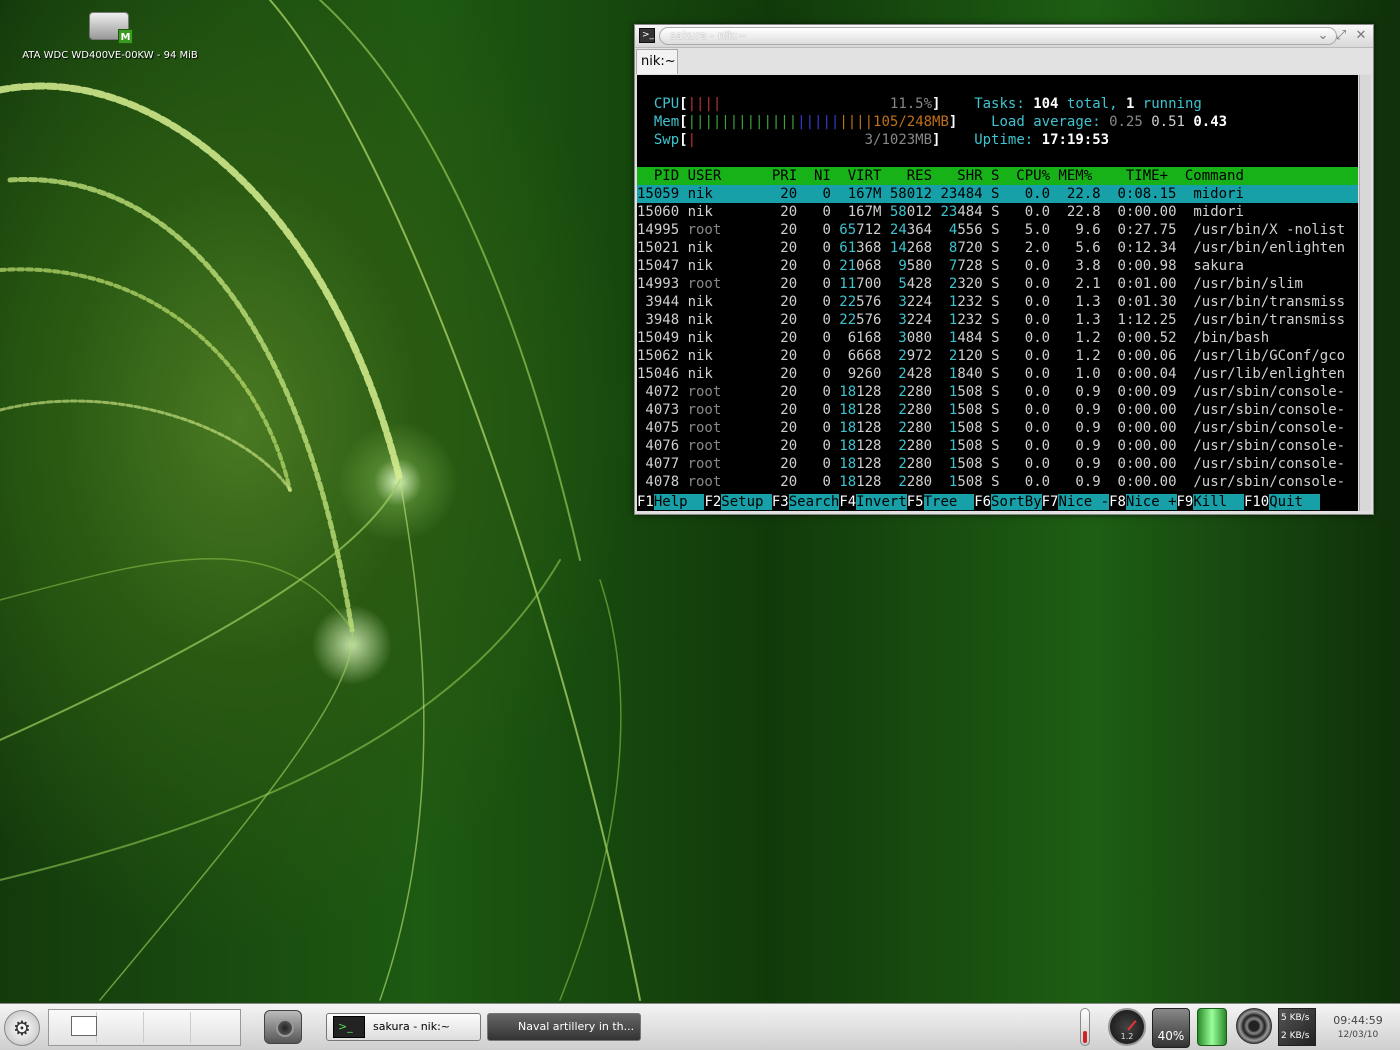 This screenshot has height=1050, width=1400. What do you see at coordinates (1212, 1027) in the screenshot?
I see `trash-can-icon` at bounding box center [1212, 1027].